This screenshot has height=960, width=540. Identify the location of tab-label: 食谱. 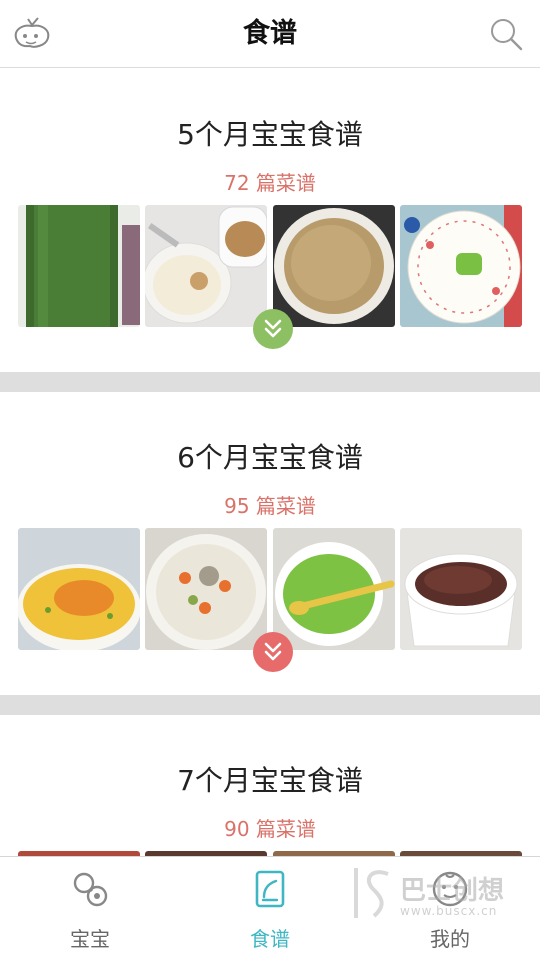
(270, 939).